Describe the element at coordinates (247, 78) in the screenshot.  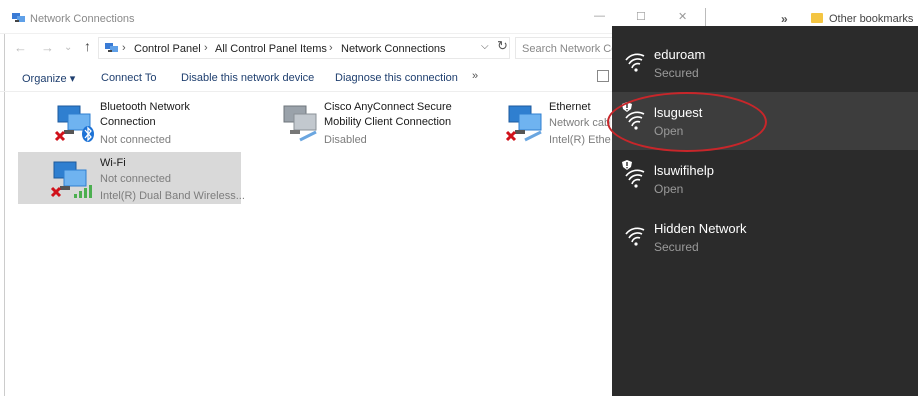
I see `disable-device-button: Disable this network device` at that location.